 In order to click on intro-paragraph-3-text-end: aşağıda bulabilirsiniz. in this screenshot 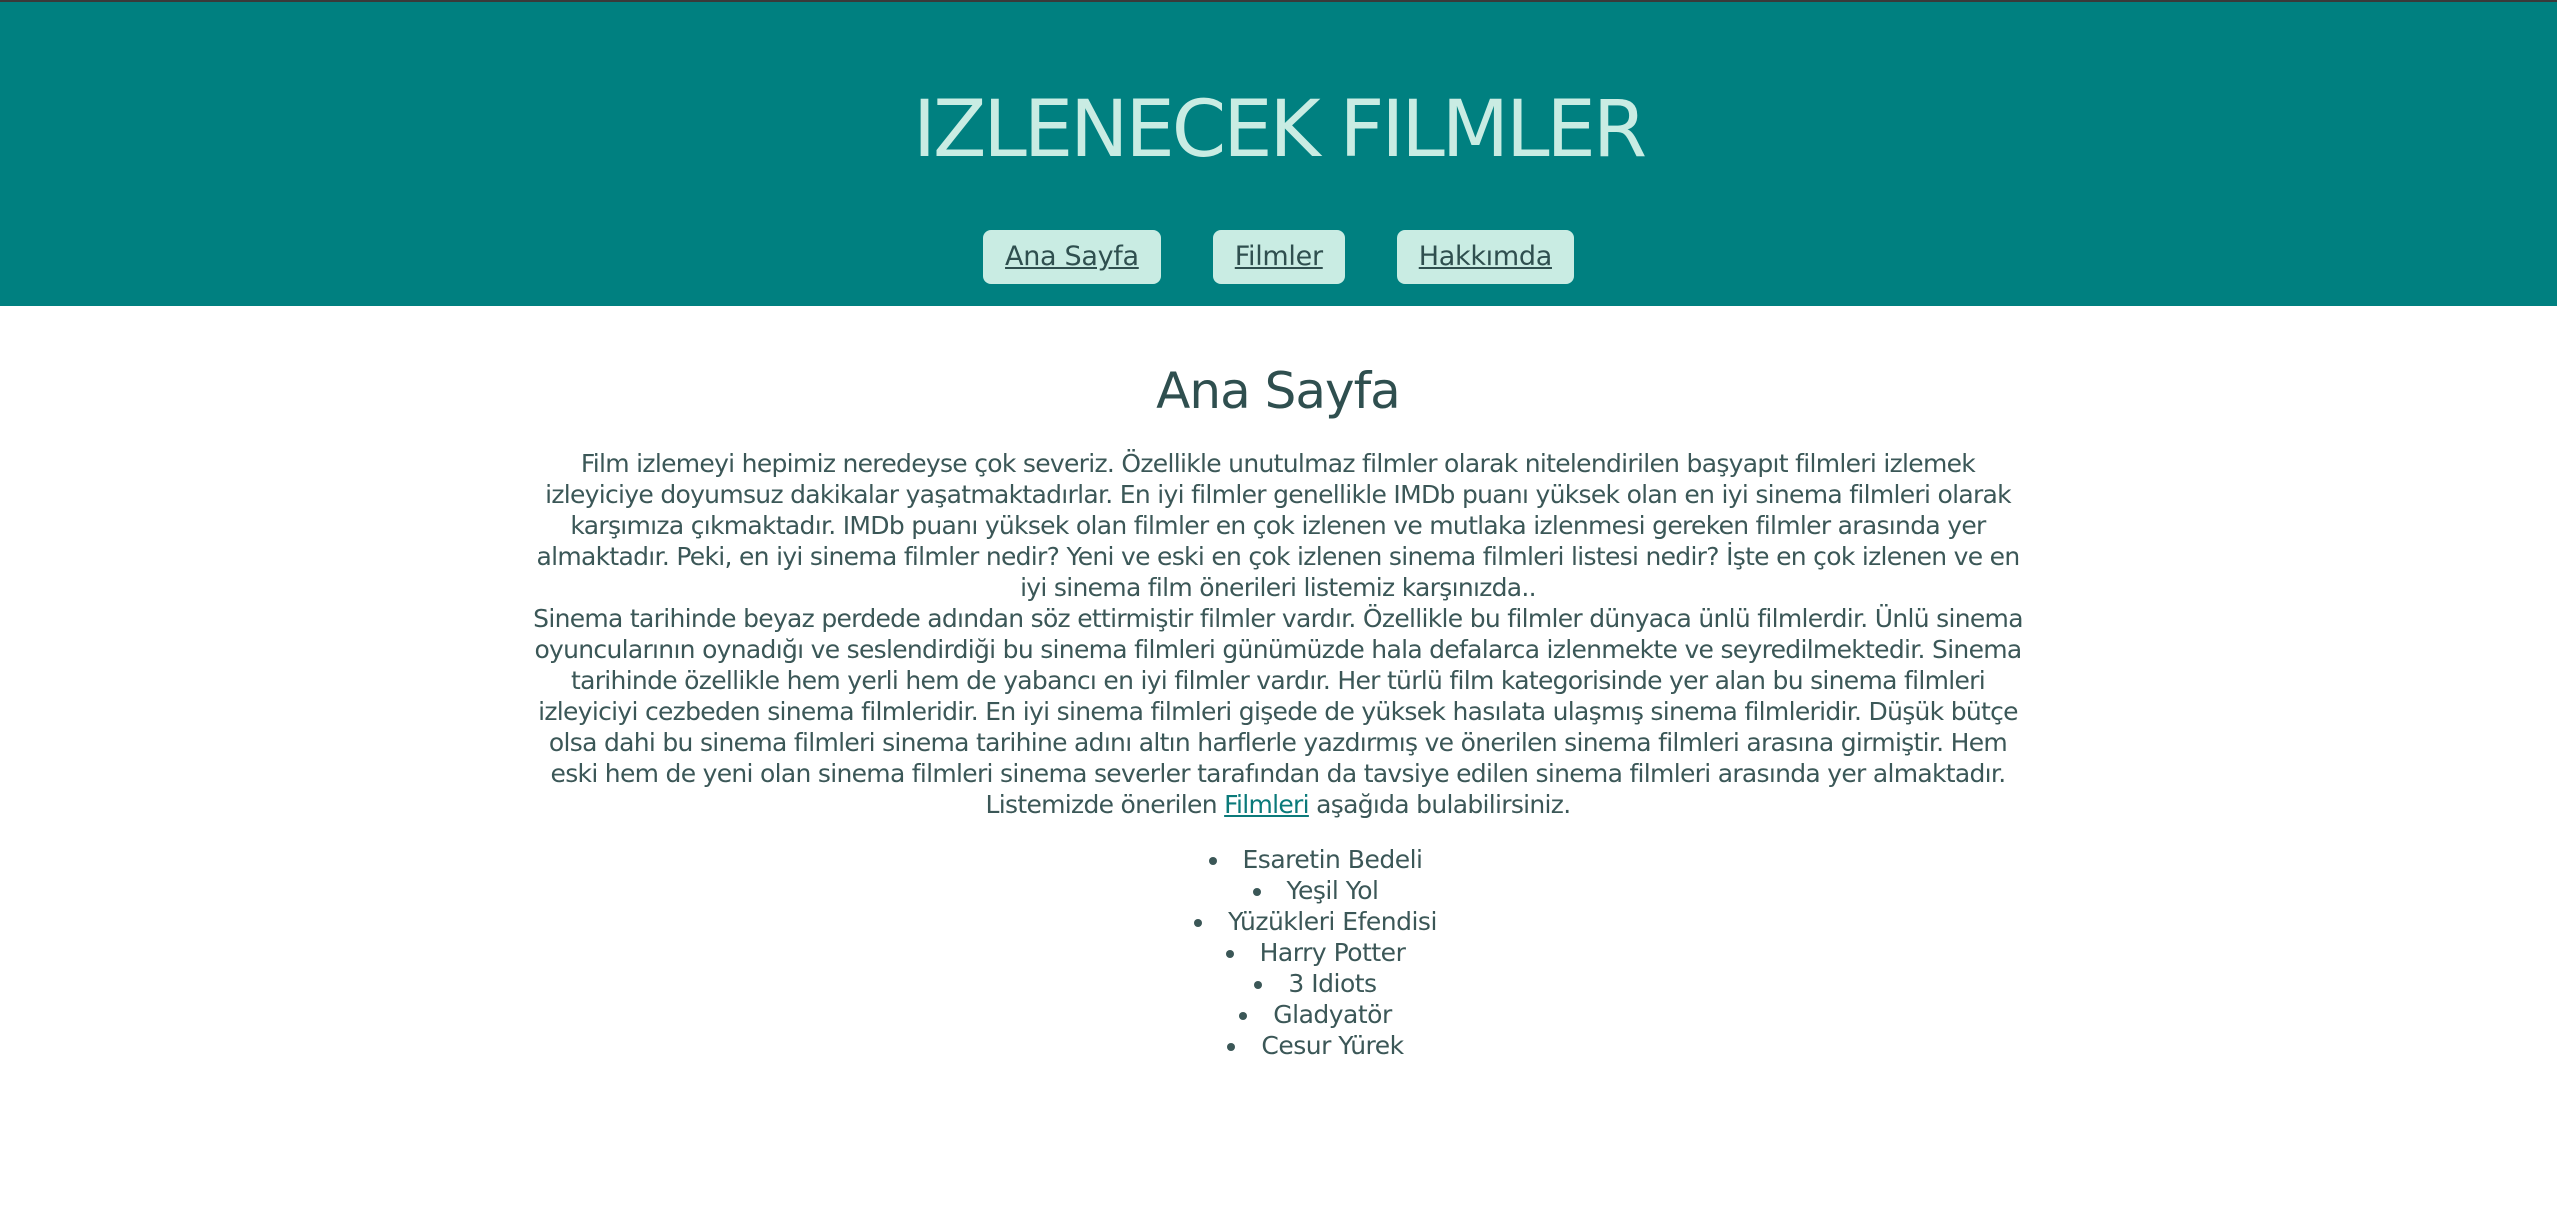, I will do `click(1439, 804)`.